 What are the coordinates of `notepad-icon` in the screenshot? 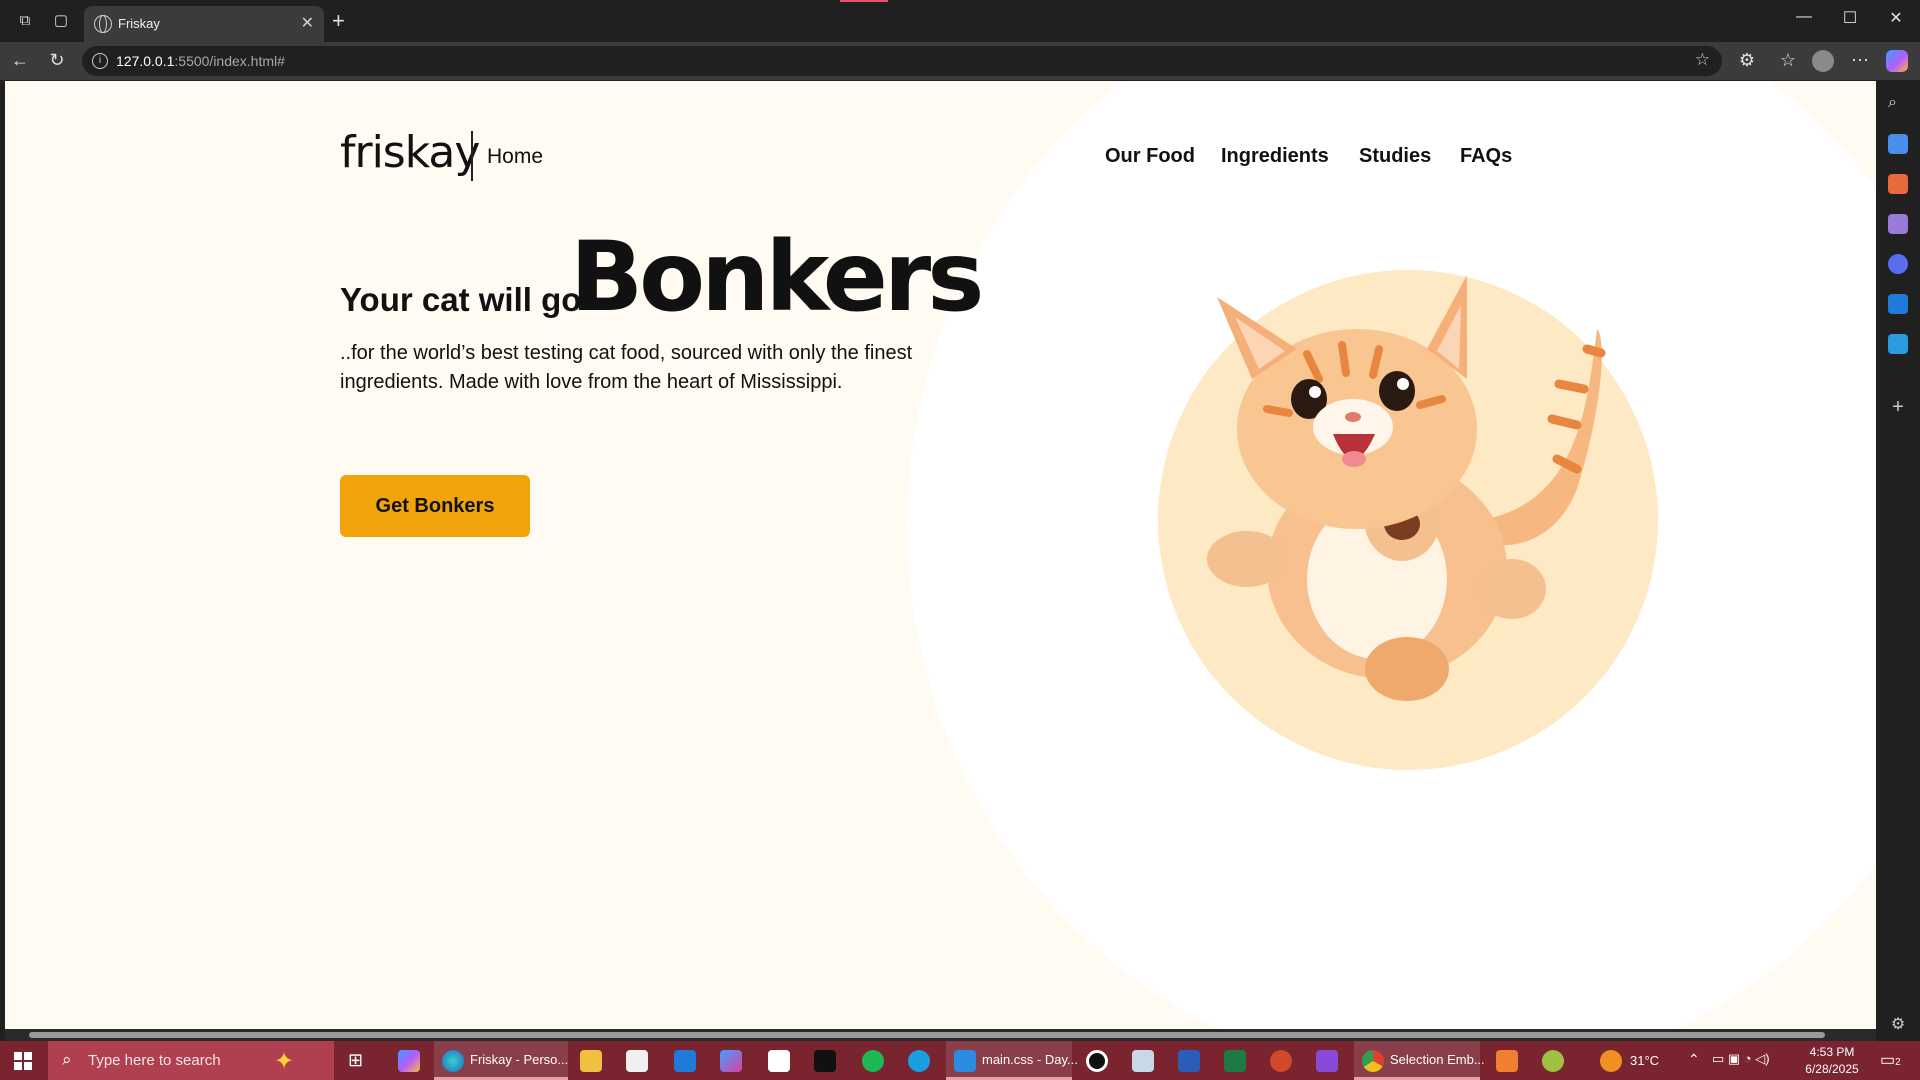 It's located at (779, 1061).